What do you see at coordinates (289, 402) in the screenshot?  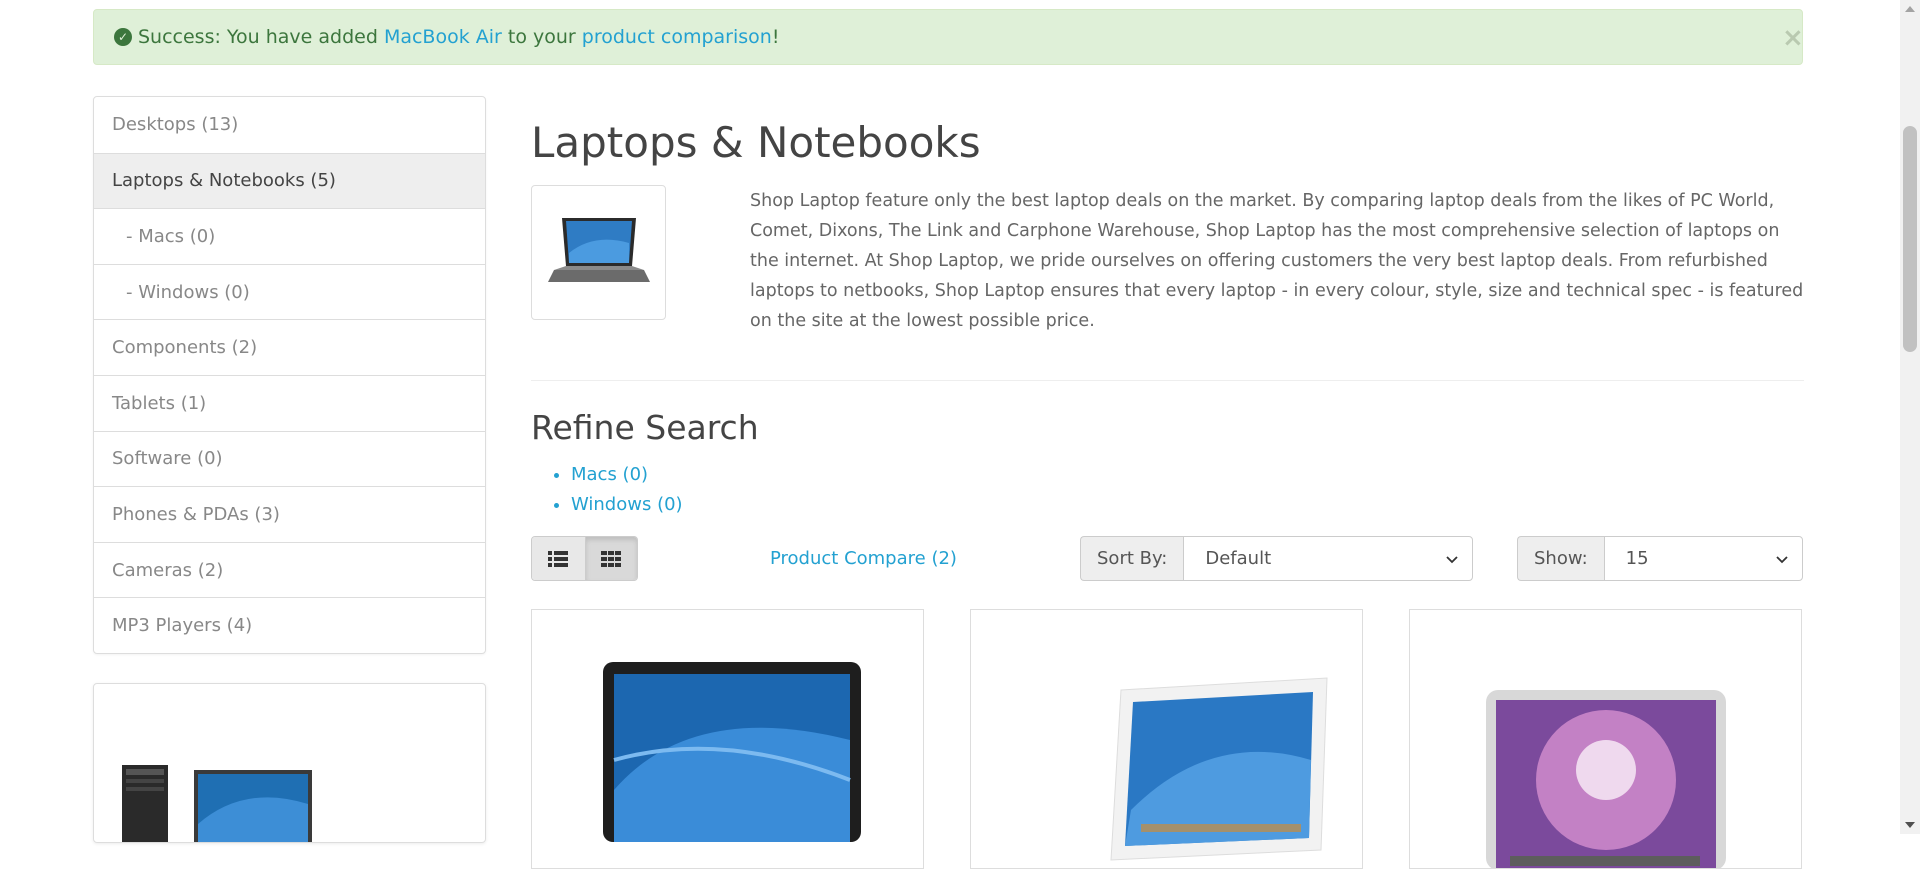 I see `sidebar-item-tablets: Tablets (1)` at bounding box center [289, 402].